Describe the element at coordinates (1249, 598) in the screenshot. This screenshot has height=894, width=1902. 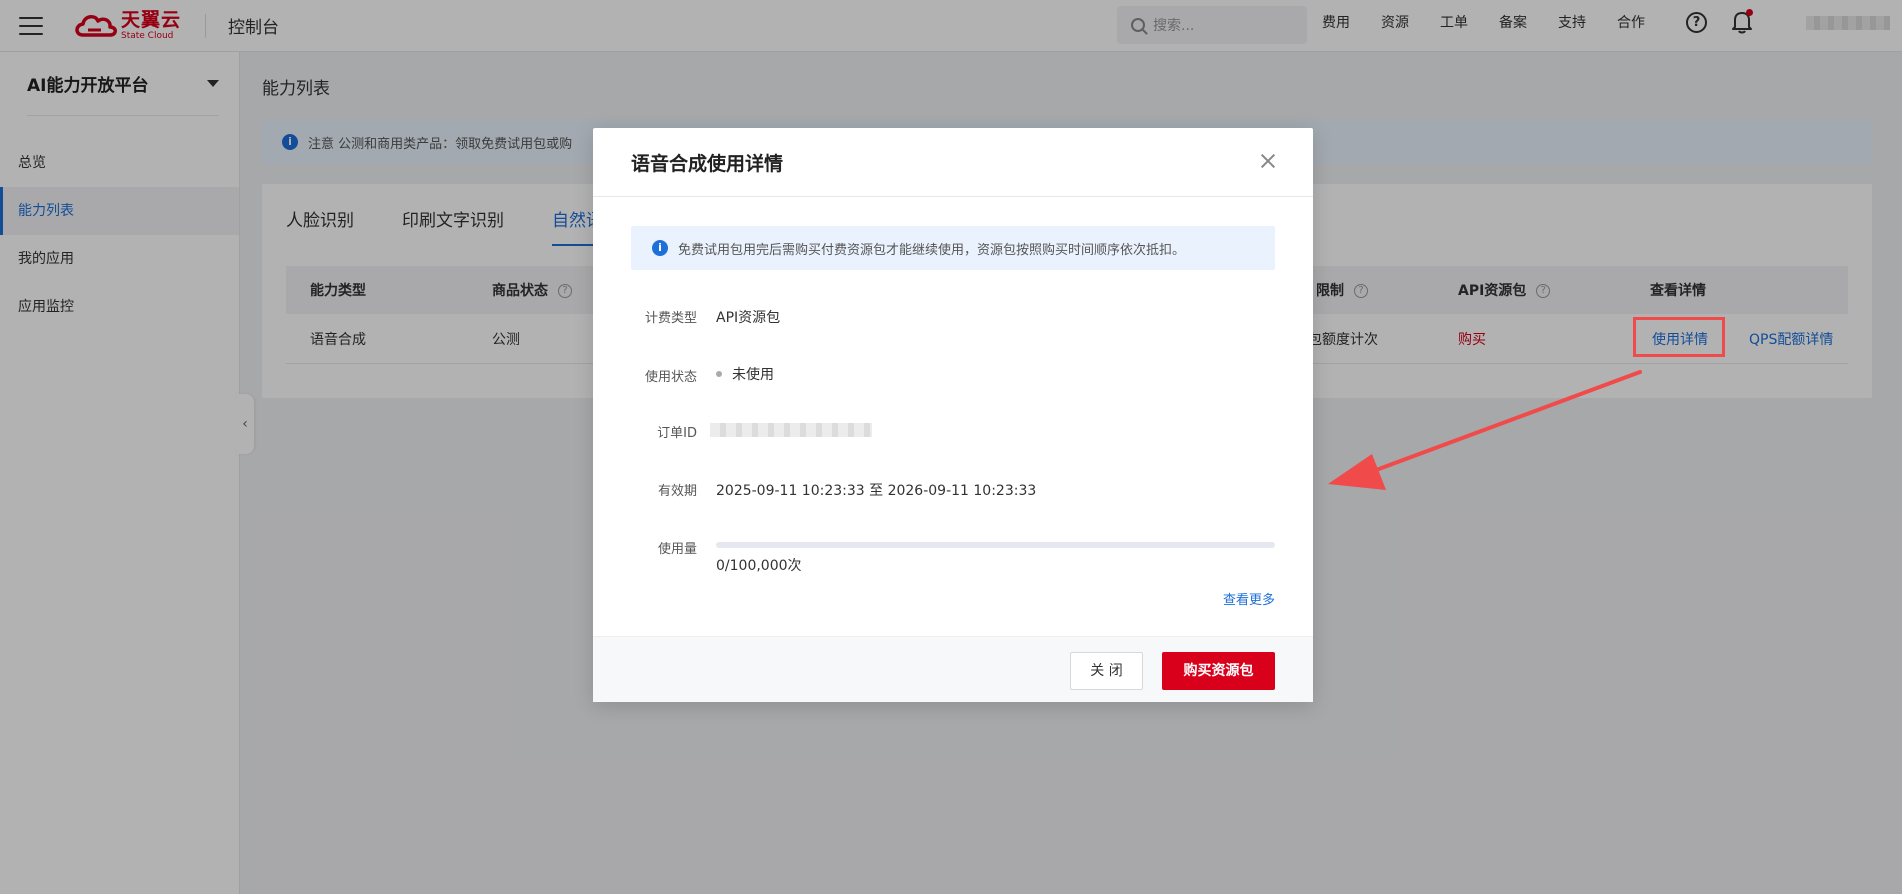
I see `see-more-link: 查看更多` at that location.